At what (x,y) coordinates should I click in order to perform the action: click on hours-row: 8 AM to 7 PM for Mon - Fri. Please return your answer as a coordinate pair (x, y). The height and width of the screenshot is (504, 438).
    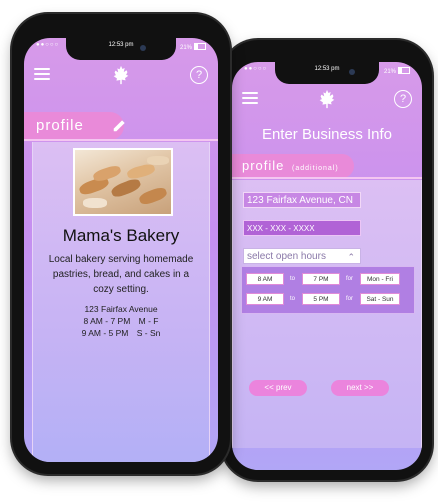
    Looking at the image, I should click on (328, 280).